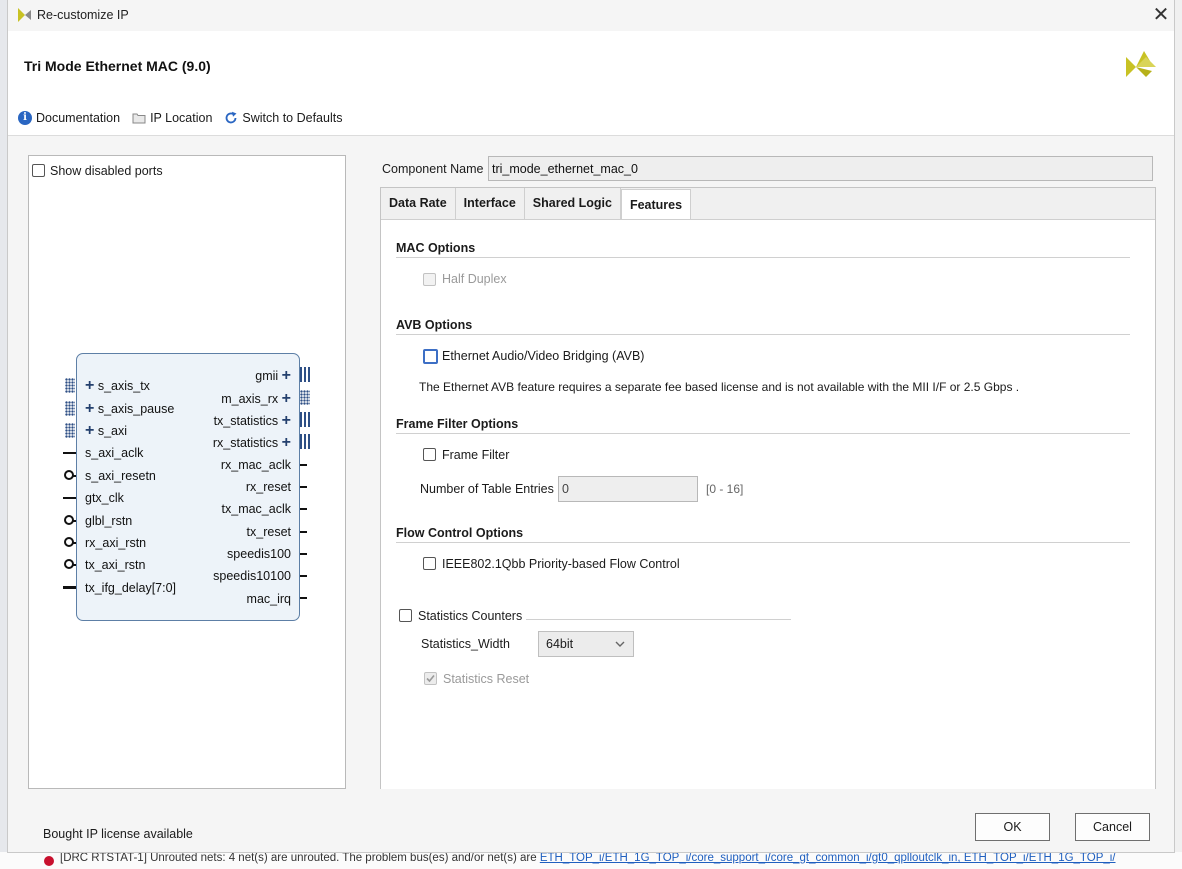  I want to click on port-rx-reset: rx_reset, so click(268, 487).